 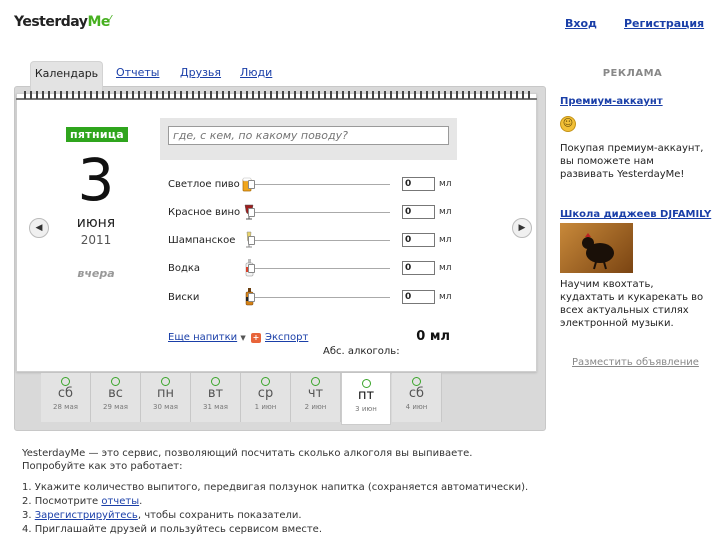 I want to click on drink-name: Шампанское, so click(x=202, y=240).